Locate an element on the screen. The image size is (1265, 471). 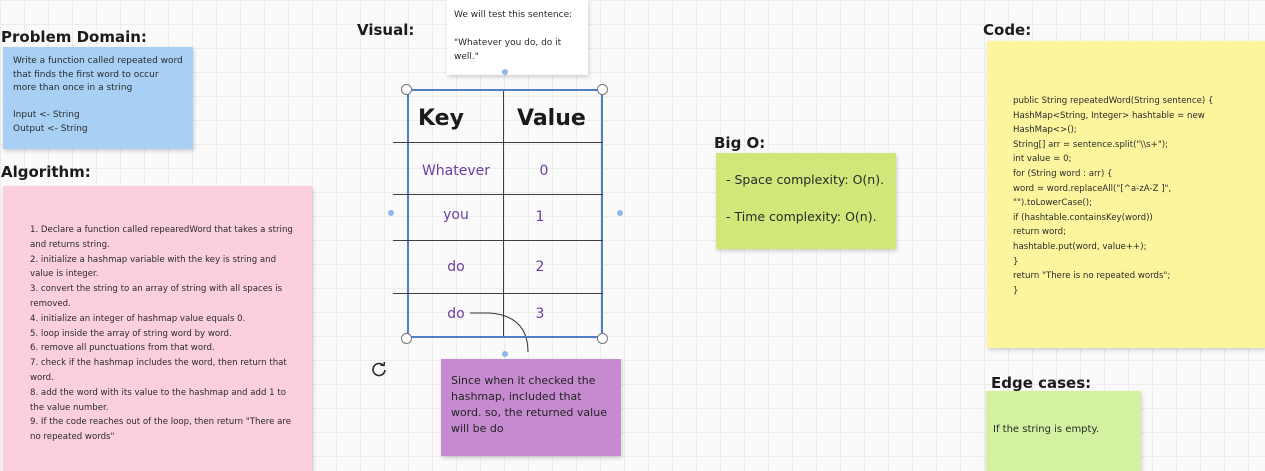
key-cell: Whatever is located at coordinates (456, 171).